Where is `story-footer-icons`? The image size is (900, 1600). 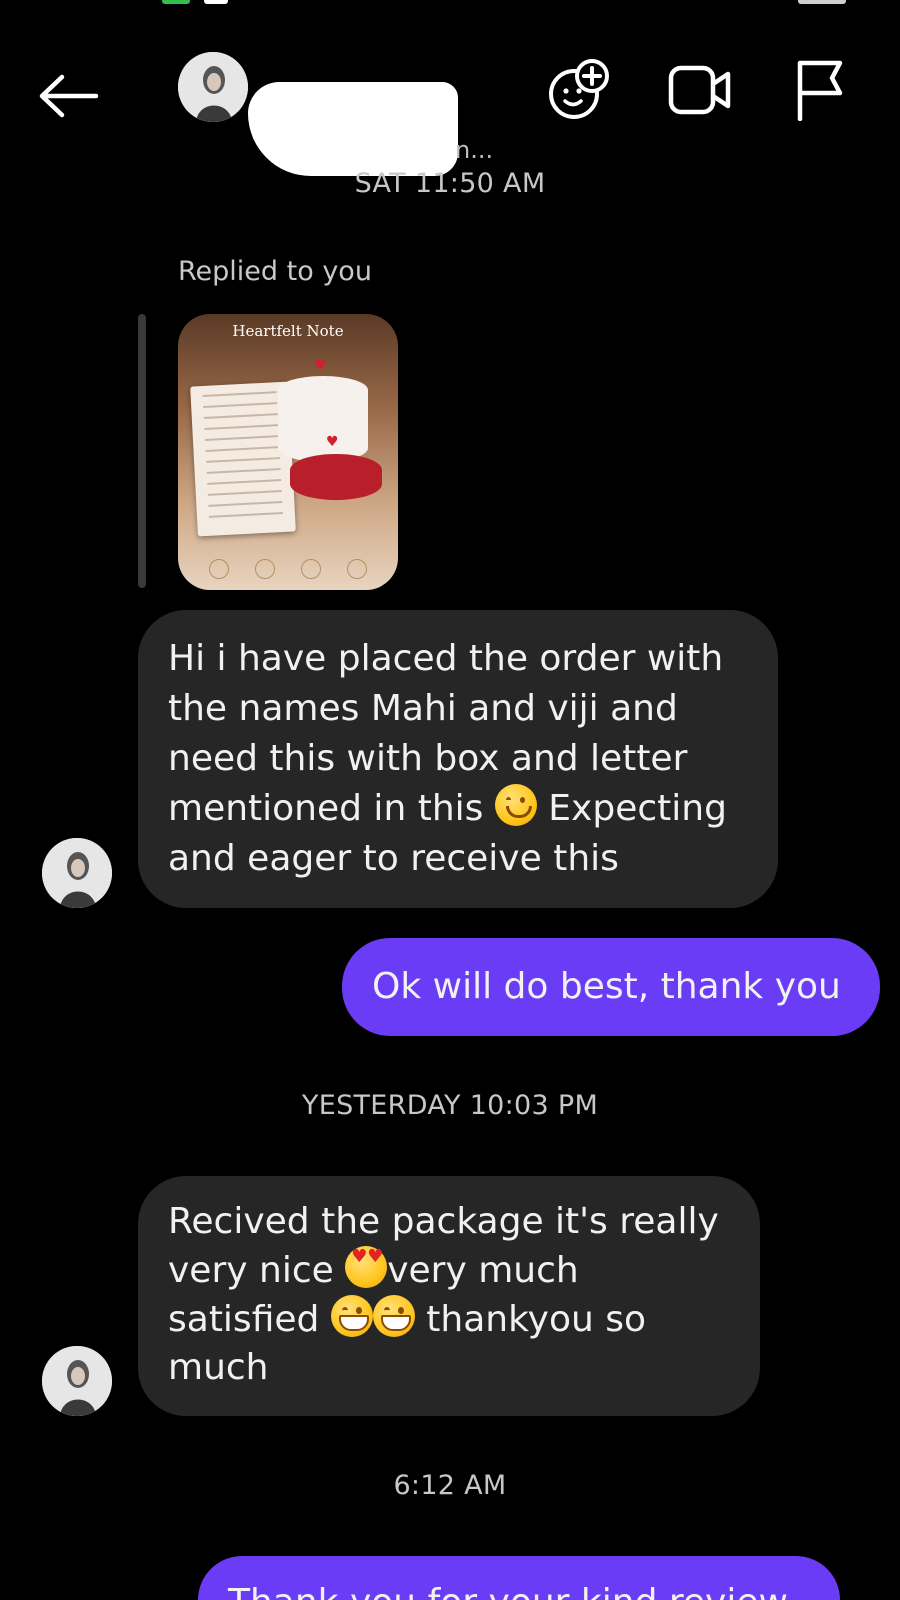
story-footer-icons is located at coordinates (288, 569).